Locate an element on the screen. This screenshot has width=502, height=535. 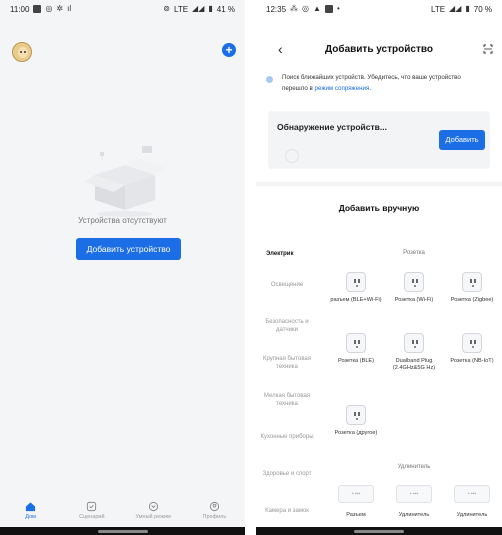
category-item: Здоровье и спорт is located at coordinates (287, 473).